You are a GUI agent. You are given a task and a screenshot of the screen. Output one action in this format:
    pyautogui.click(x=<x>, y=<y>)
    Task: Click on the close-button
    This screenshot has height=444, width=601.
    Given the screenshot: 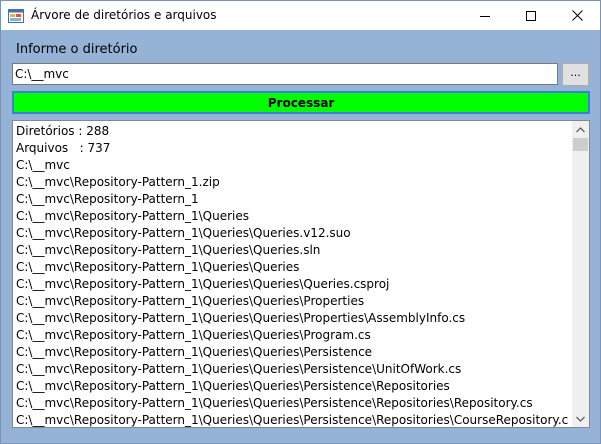 What is the action you would take?
    pyautogui.click(x=577, y=15)
    